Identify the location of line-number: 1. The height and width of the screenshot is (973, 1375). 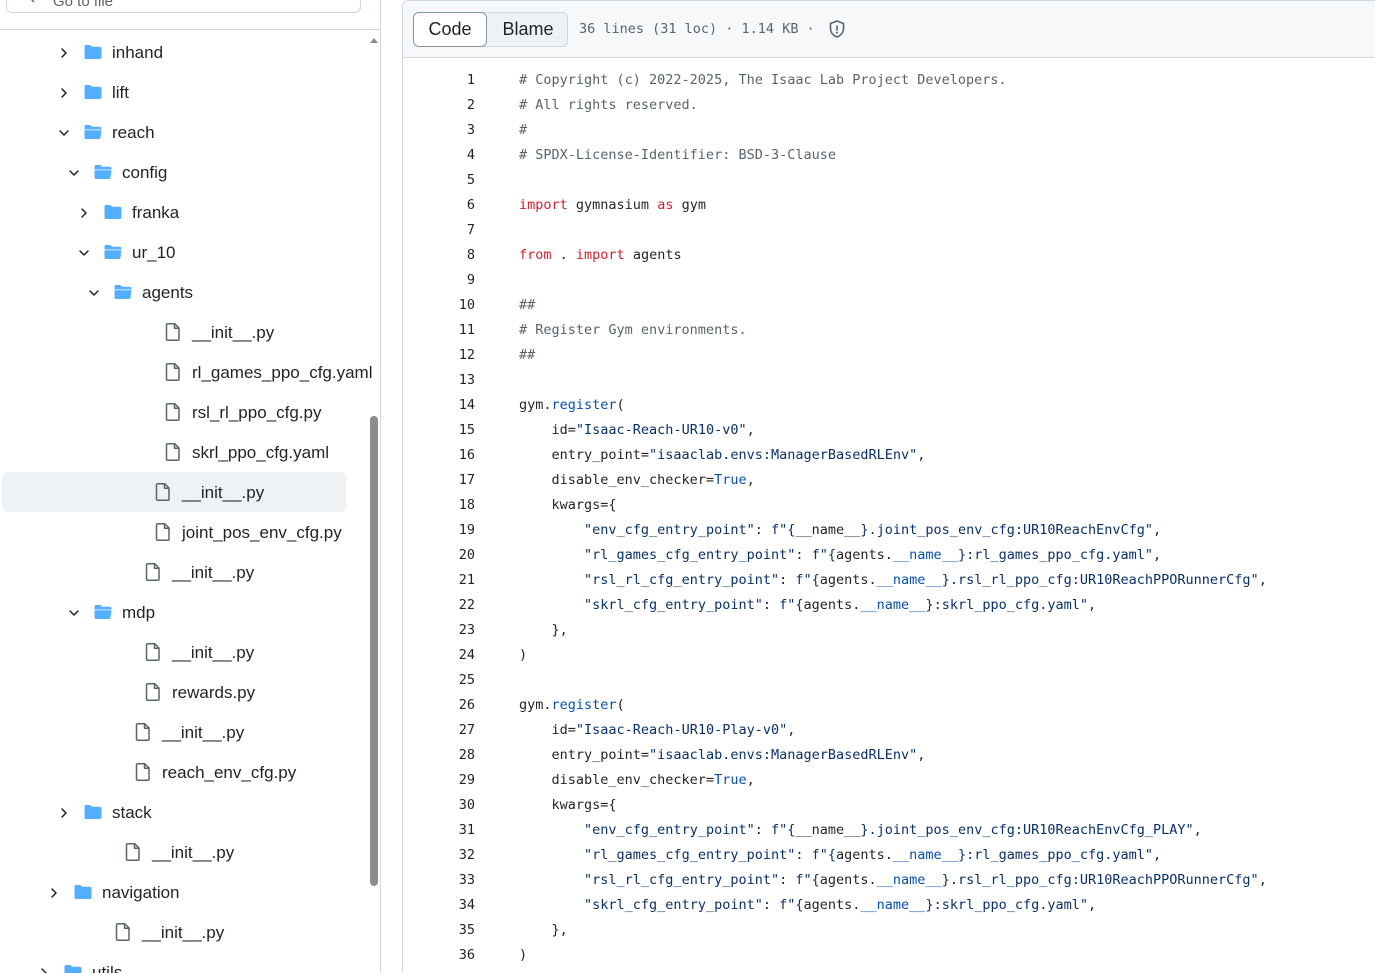
(439, 80).